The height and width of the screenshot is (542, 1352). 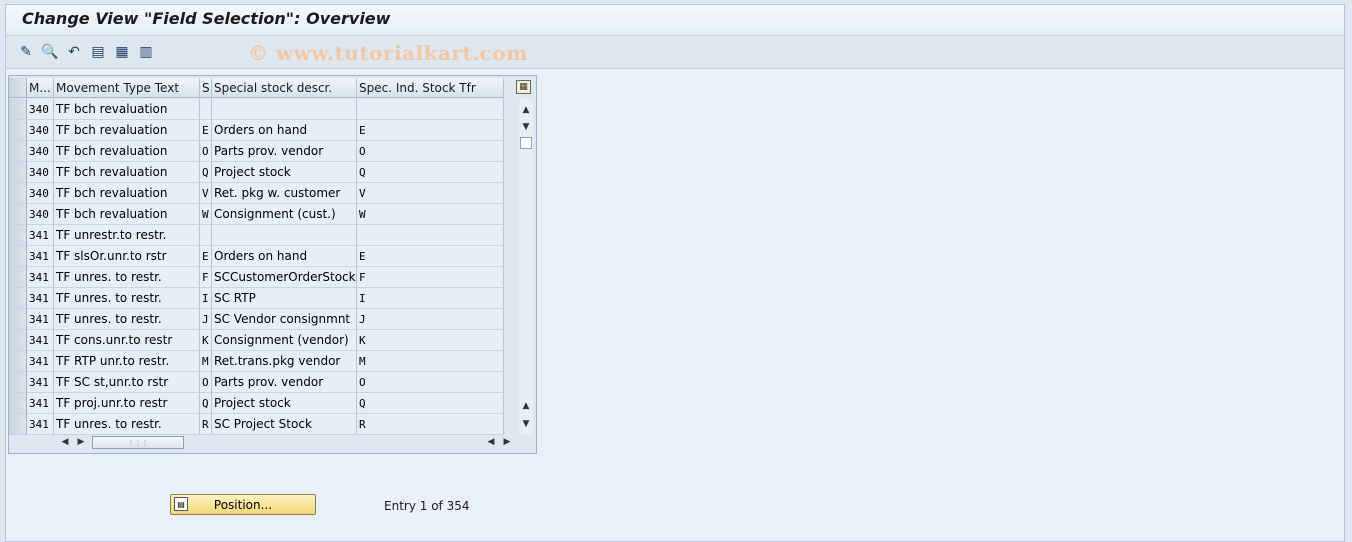 I want to click on cell-spec-ind-stock-tfr: O, so click(x=430, y=151).